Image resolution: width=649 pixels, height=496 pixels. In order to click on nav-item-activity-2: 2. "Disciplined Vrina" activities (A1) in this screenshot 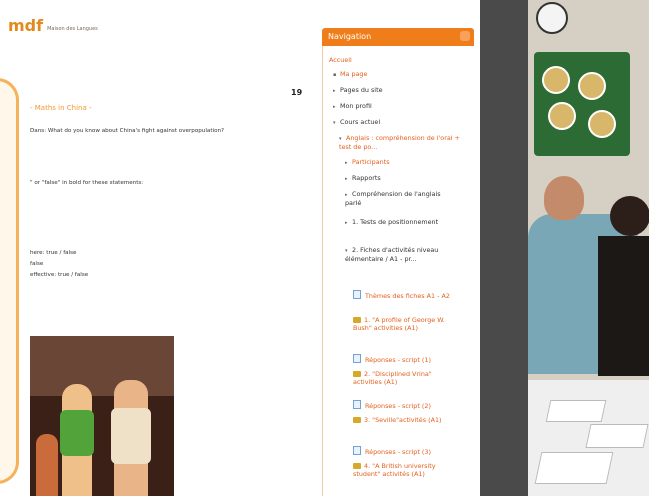, I will do `click(407, 378)`.